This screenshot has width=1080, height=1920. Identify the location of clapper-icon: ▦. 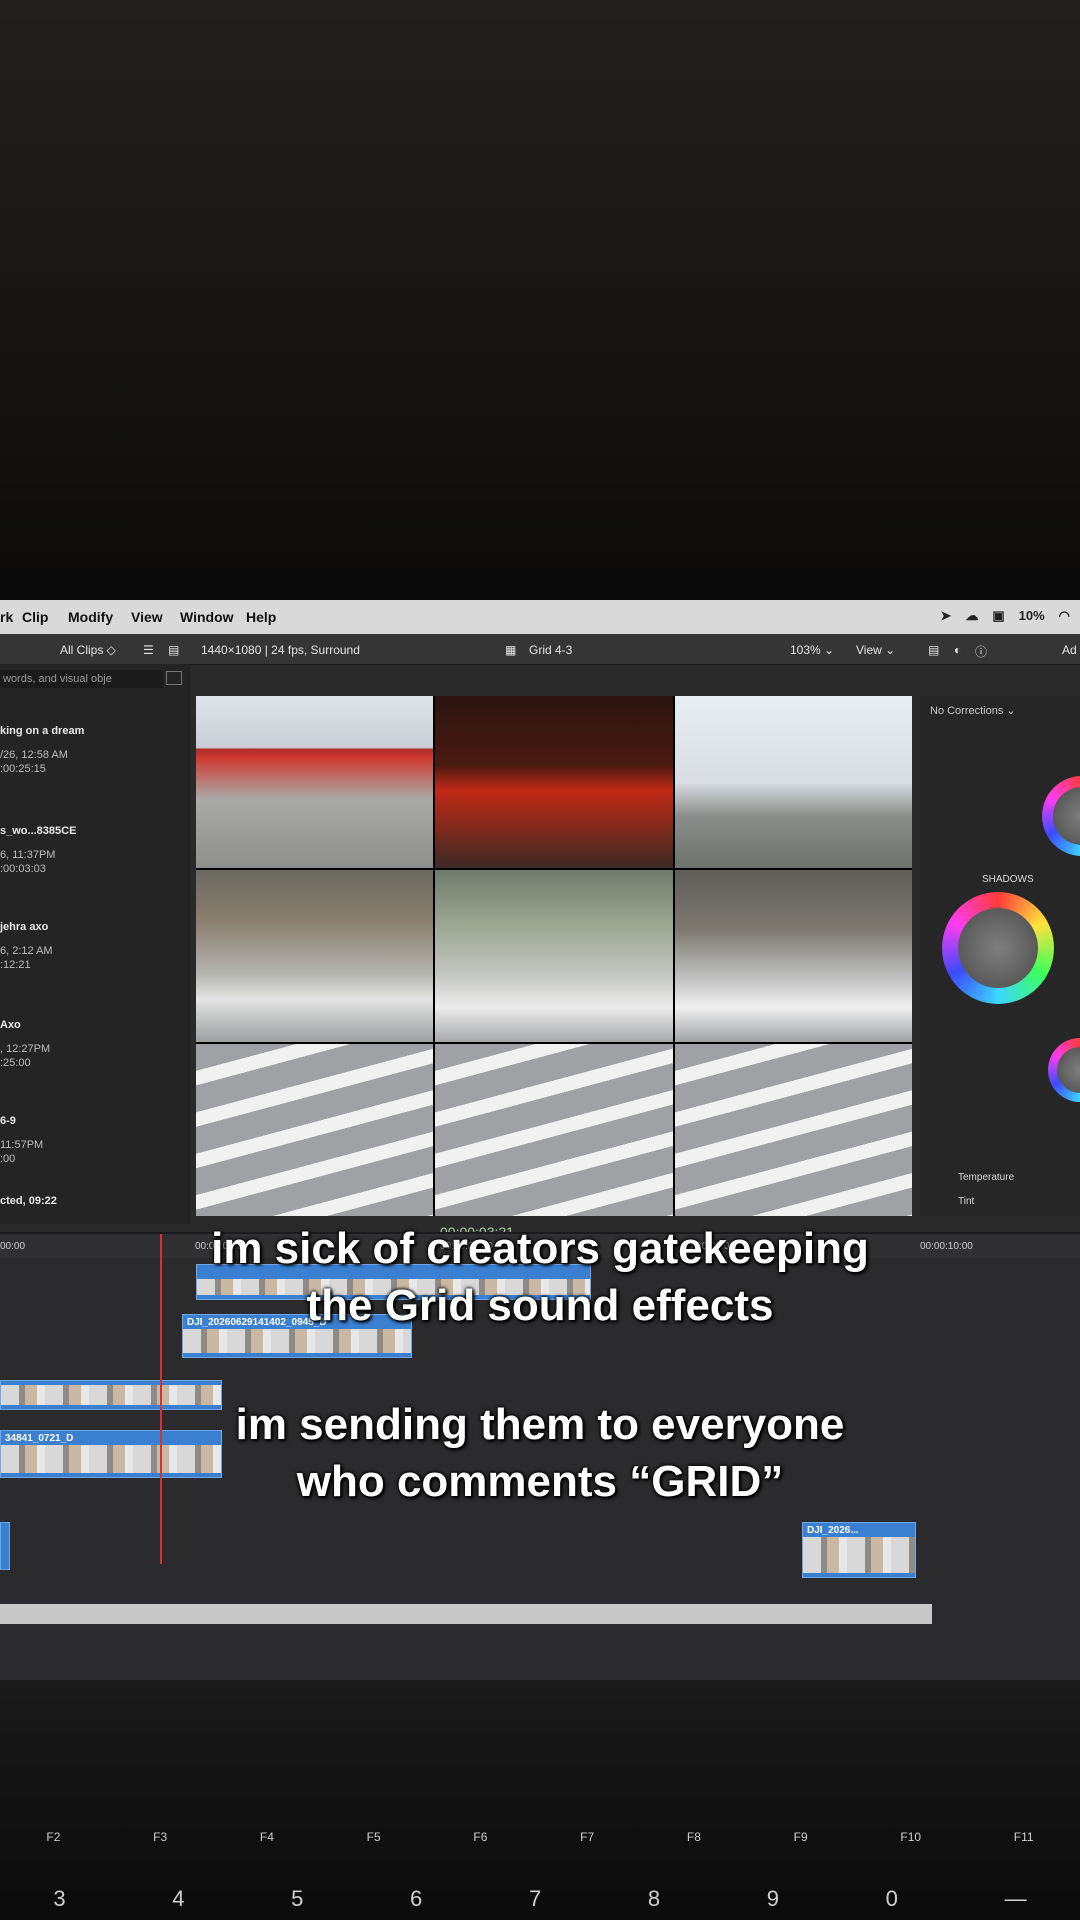
(511, 650).